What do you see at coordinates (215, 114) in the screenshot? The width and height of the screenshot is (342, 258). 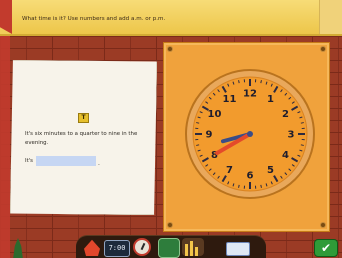 I see `hour-number: 10` at bounding box center [215, 114].